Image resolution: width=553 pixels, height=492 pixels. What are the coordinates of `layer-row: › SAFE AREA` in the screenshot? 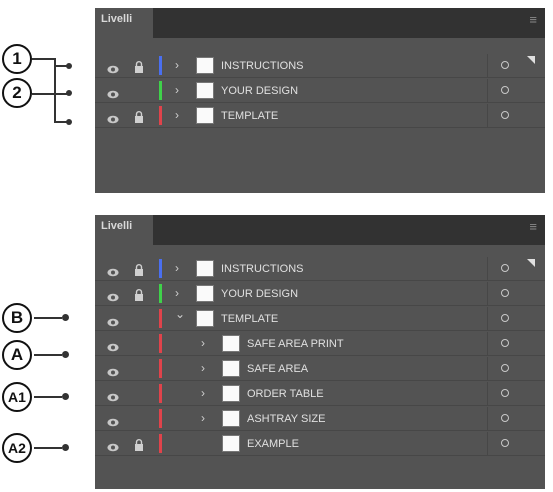 It's located at (320, 369).